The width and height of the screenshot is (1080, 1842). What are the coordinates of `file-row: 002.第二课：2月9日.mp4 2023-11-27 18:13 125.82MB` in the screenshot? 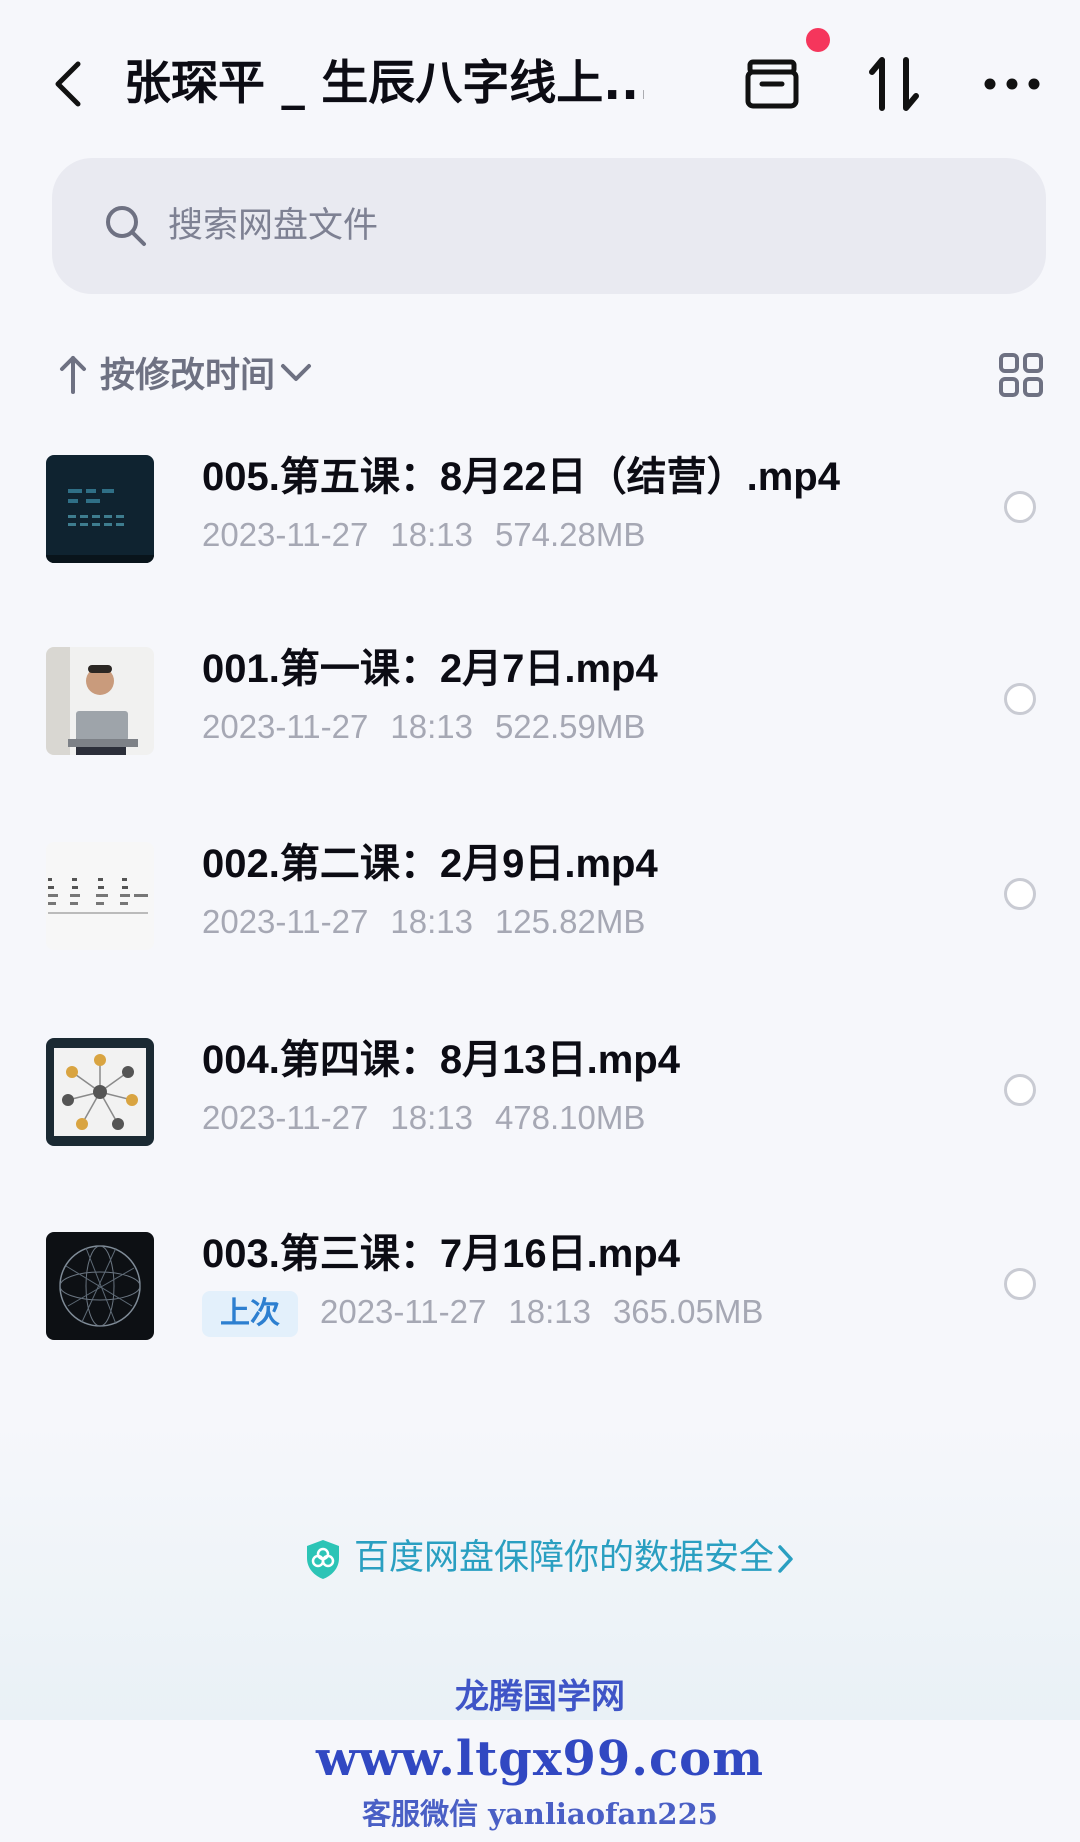 It's located at (540, 922).